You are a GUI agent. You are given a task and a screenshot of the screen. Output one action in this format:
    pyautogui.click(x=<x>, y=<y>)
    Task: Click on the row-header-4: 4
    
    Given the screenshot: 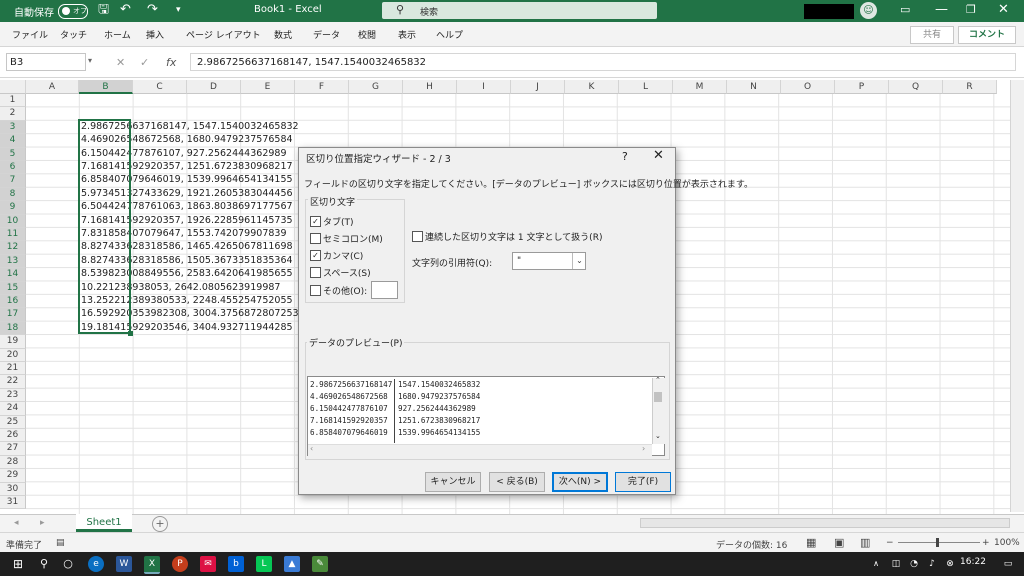 What is the action you would take?
    pyautogui.click(x=13, y=141)
    